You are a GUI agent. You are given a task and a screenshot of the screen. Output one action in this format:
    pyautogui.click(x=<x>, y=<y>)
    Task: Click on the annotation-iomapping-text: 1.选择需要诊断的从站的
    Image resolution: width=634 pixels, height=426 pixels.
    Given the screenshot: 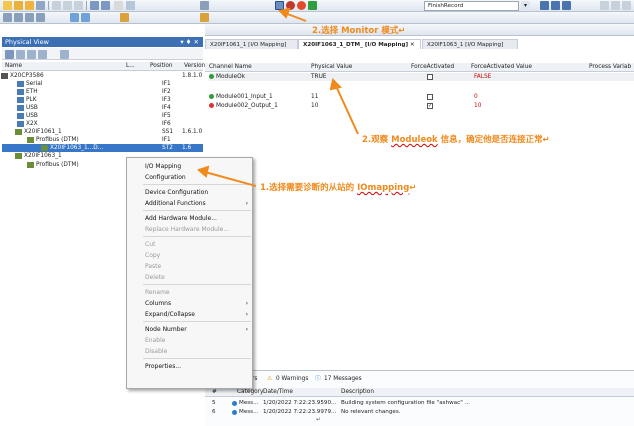 What is the action you would take?
    pyautogui.click(x=309, y=188)
    